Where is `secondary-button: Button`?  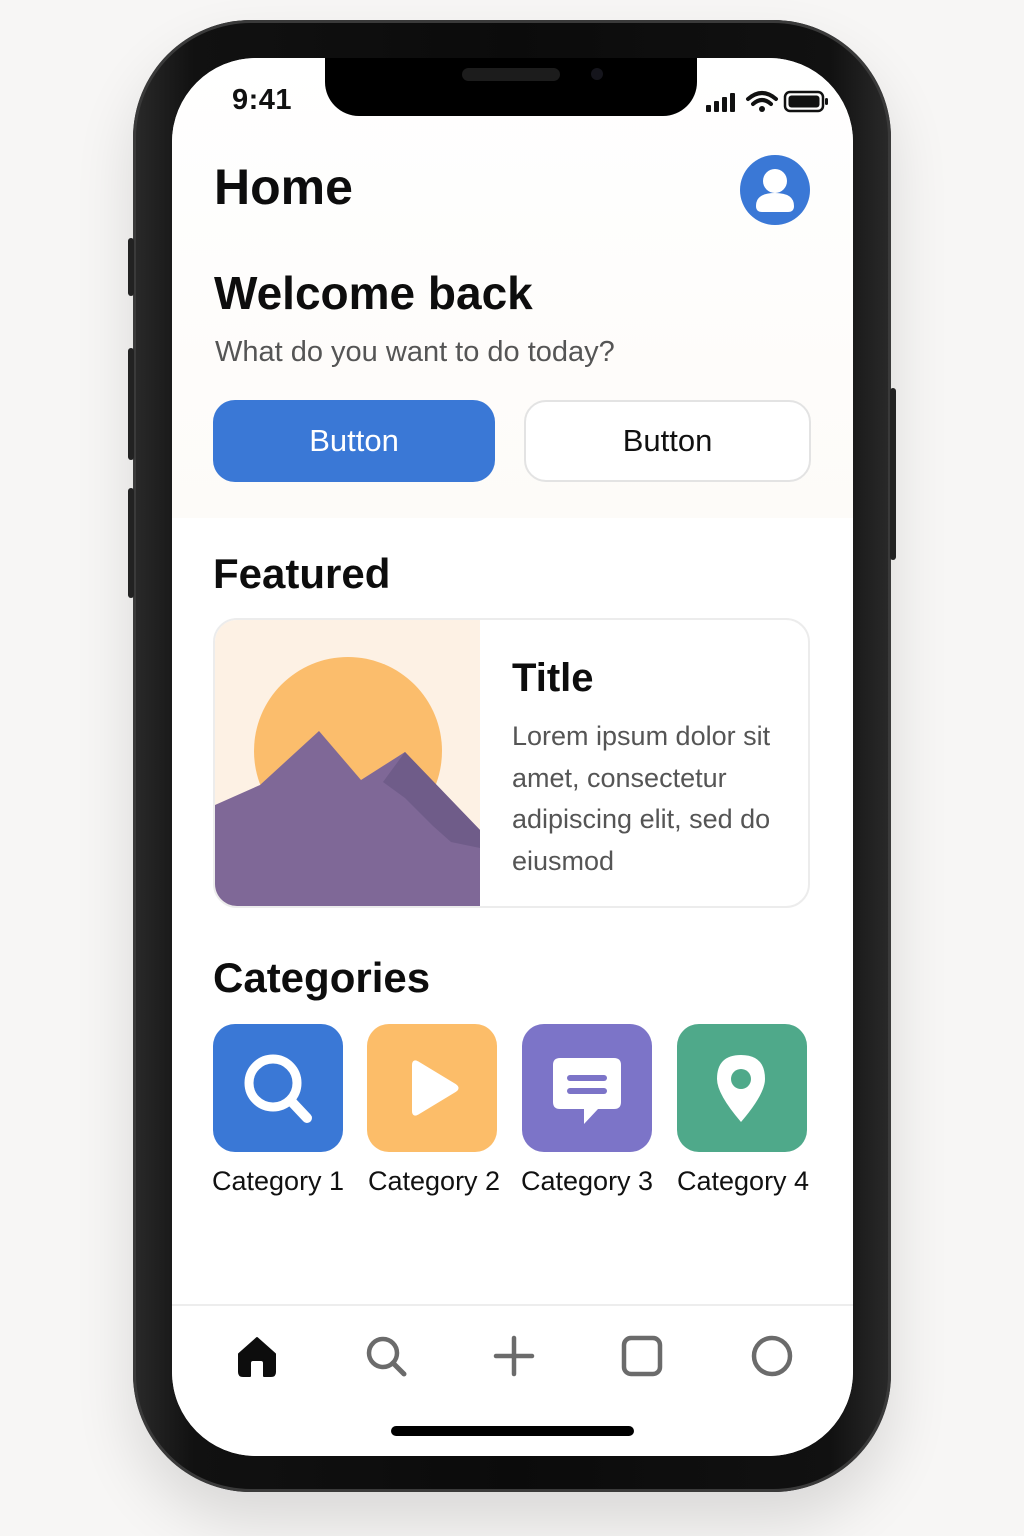
secondary-button: Button is located at coordinates (667, 441).